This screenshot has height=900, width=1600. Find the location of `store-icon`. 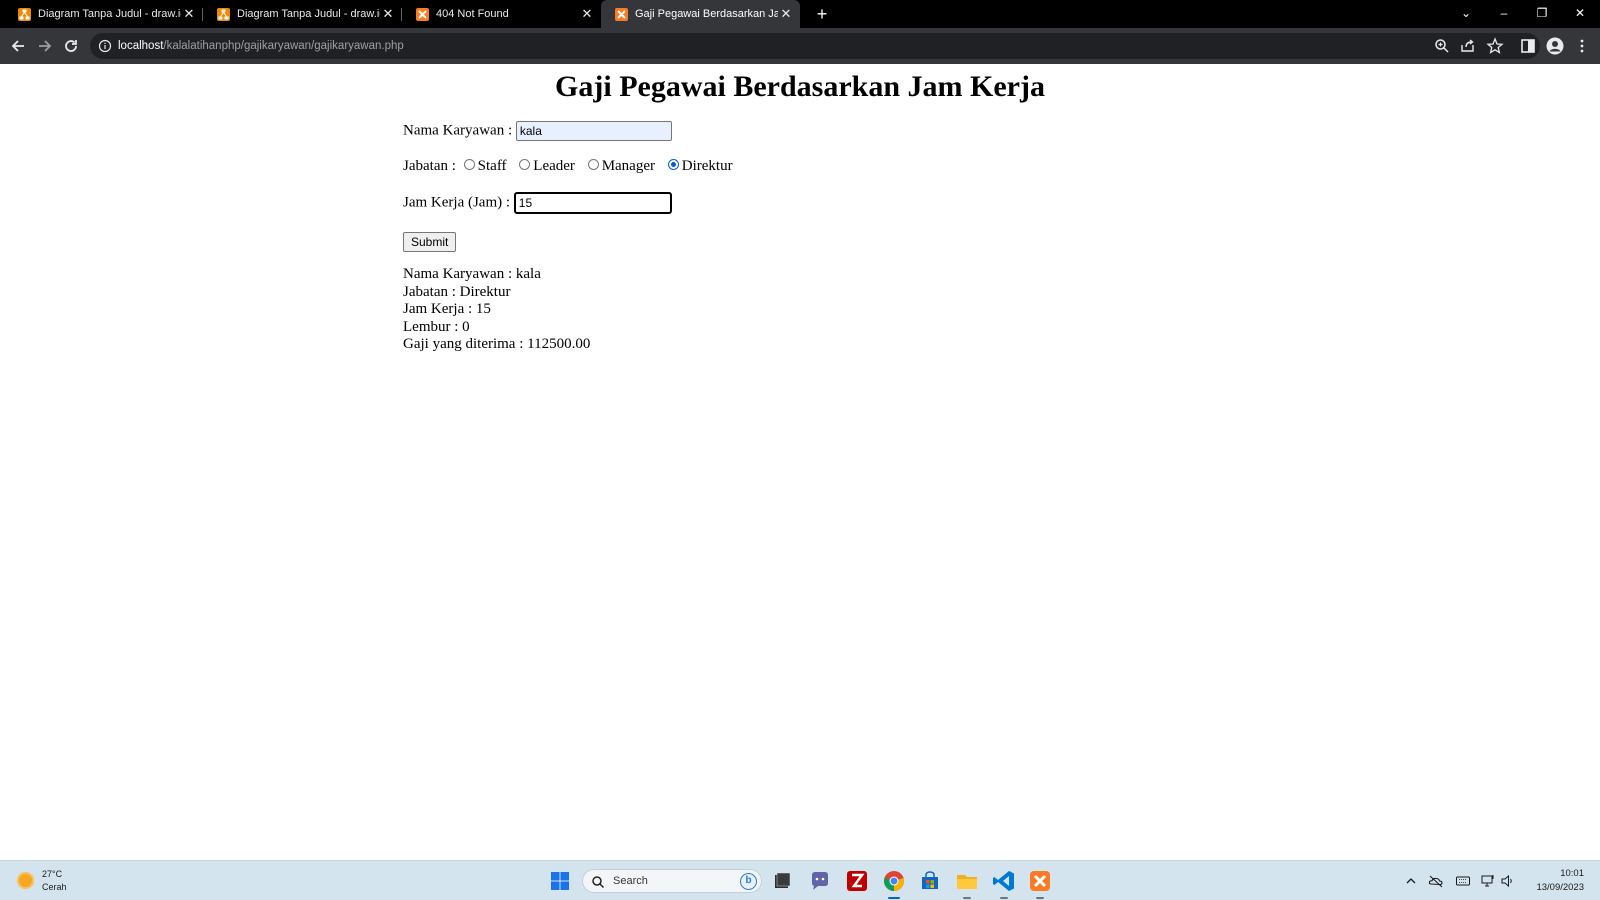

store-icon is located at coordinates (930, 881).